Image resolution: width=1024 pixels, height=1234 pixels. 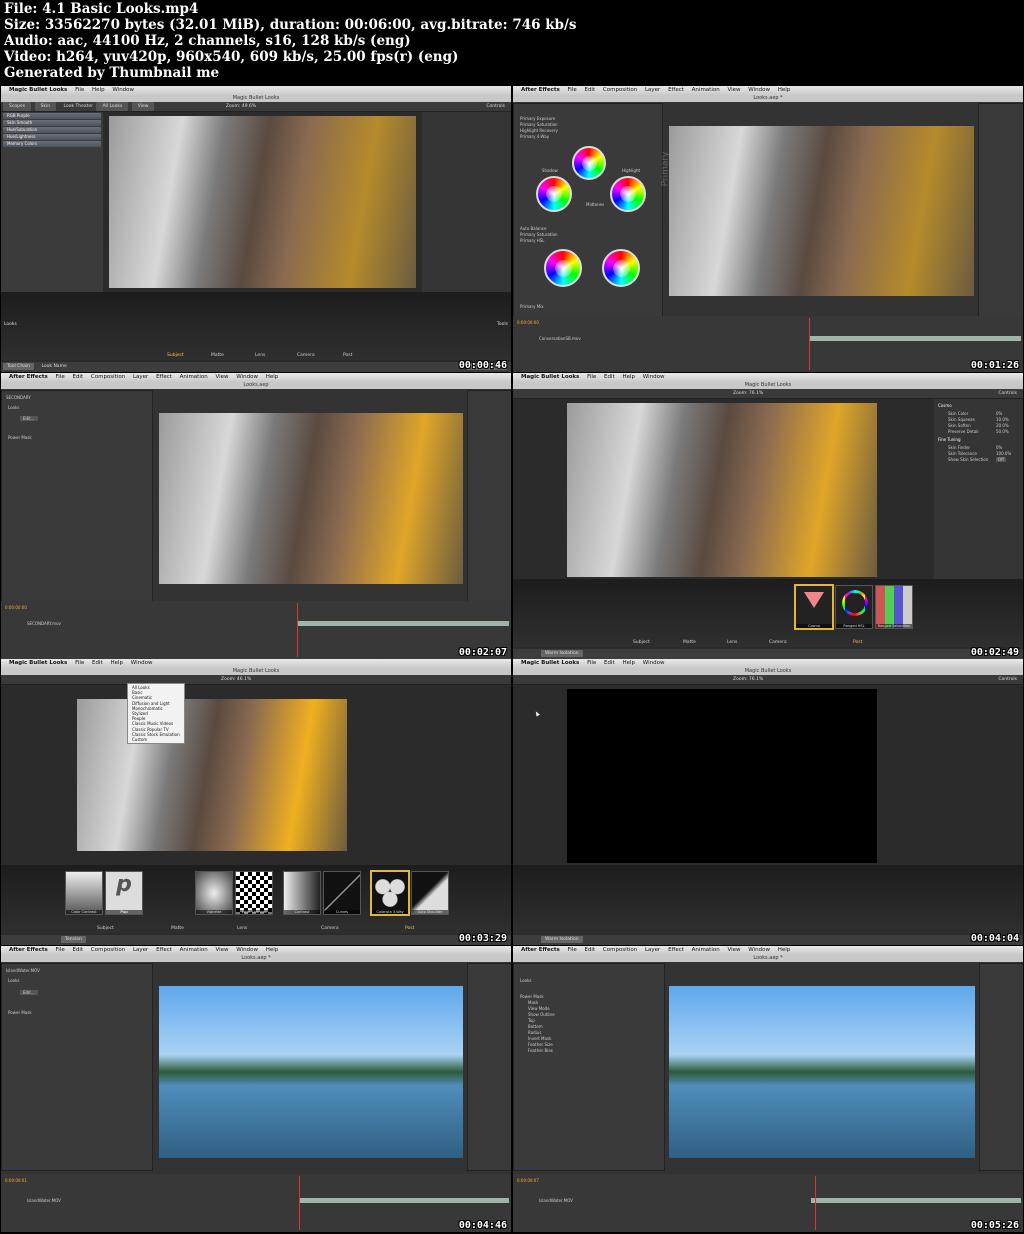 I want to click on control-row: Skin Finder, so click(x=959, y=447).